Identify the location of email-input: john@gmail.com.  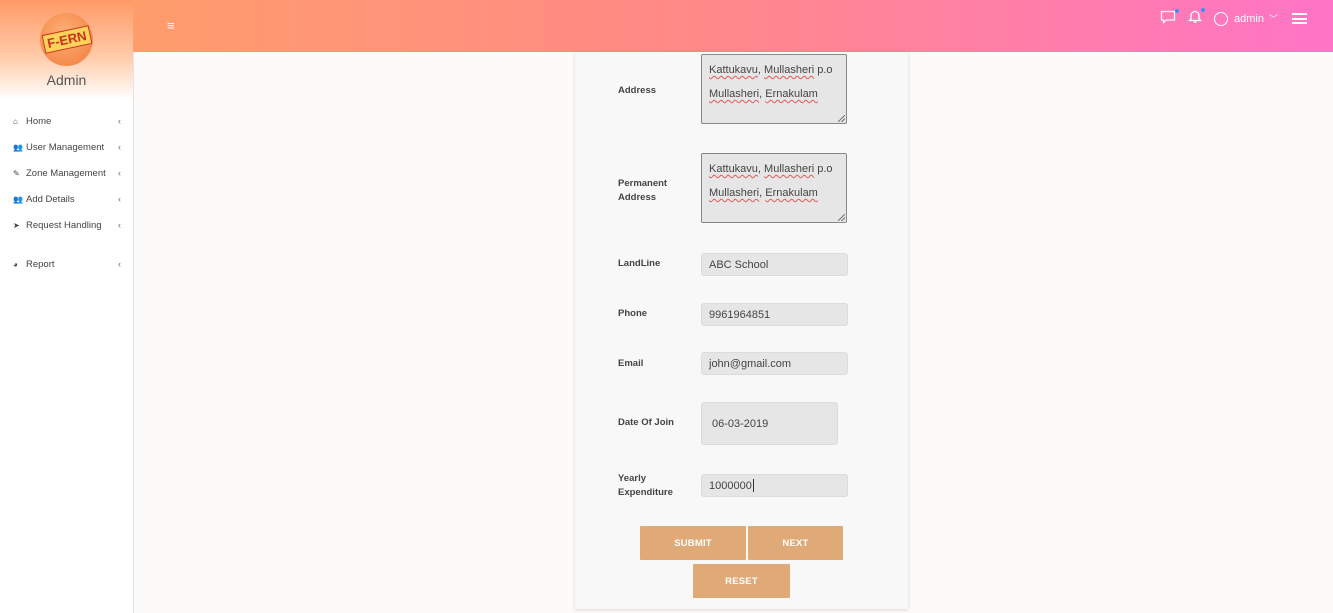
(774, 363).